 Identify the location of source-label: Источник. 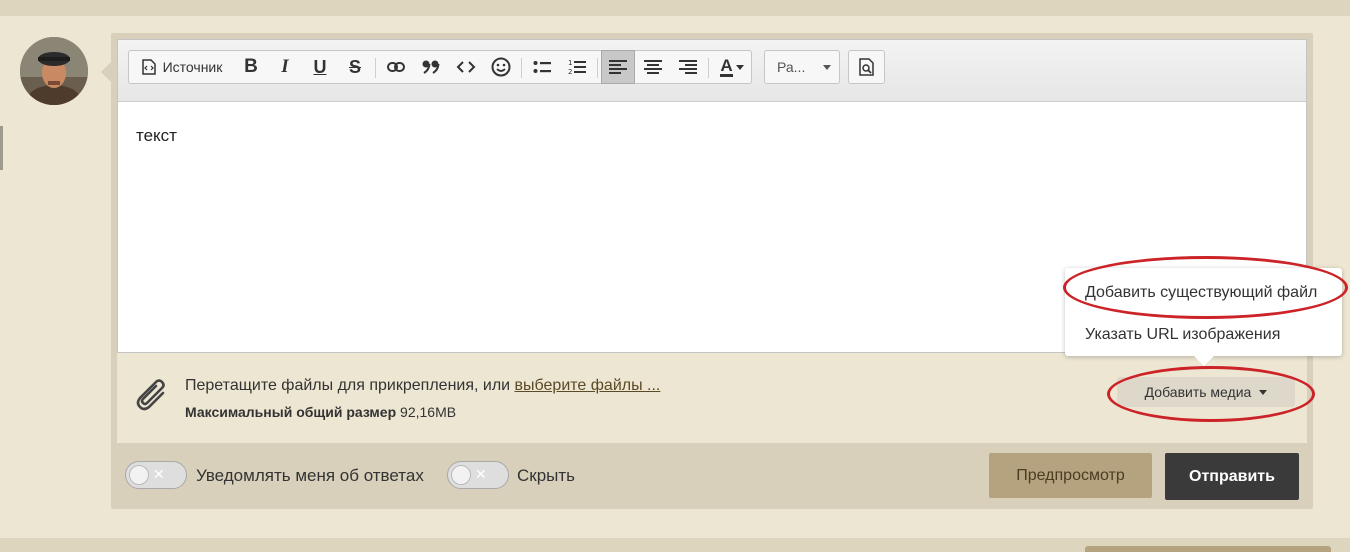
(192, 67).